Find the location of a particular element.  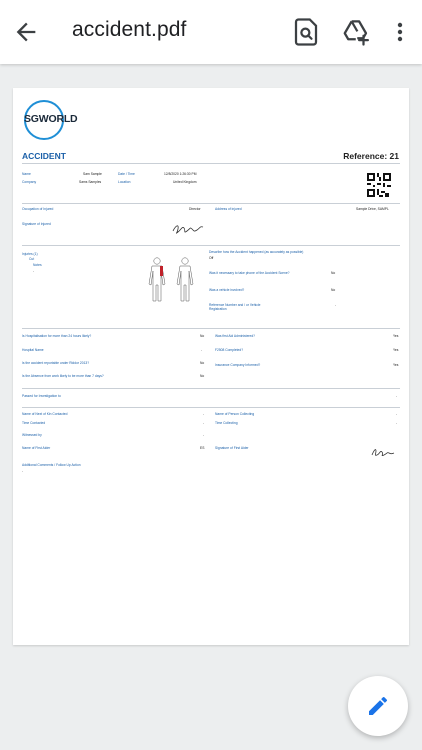

notes-value: - is located at coordinates (34, 271).